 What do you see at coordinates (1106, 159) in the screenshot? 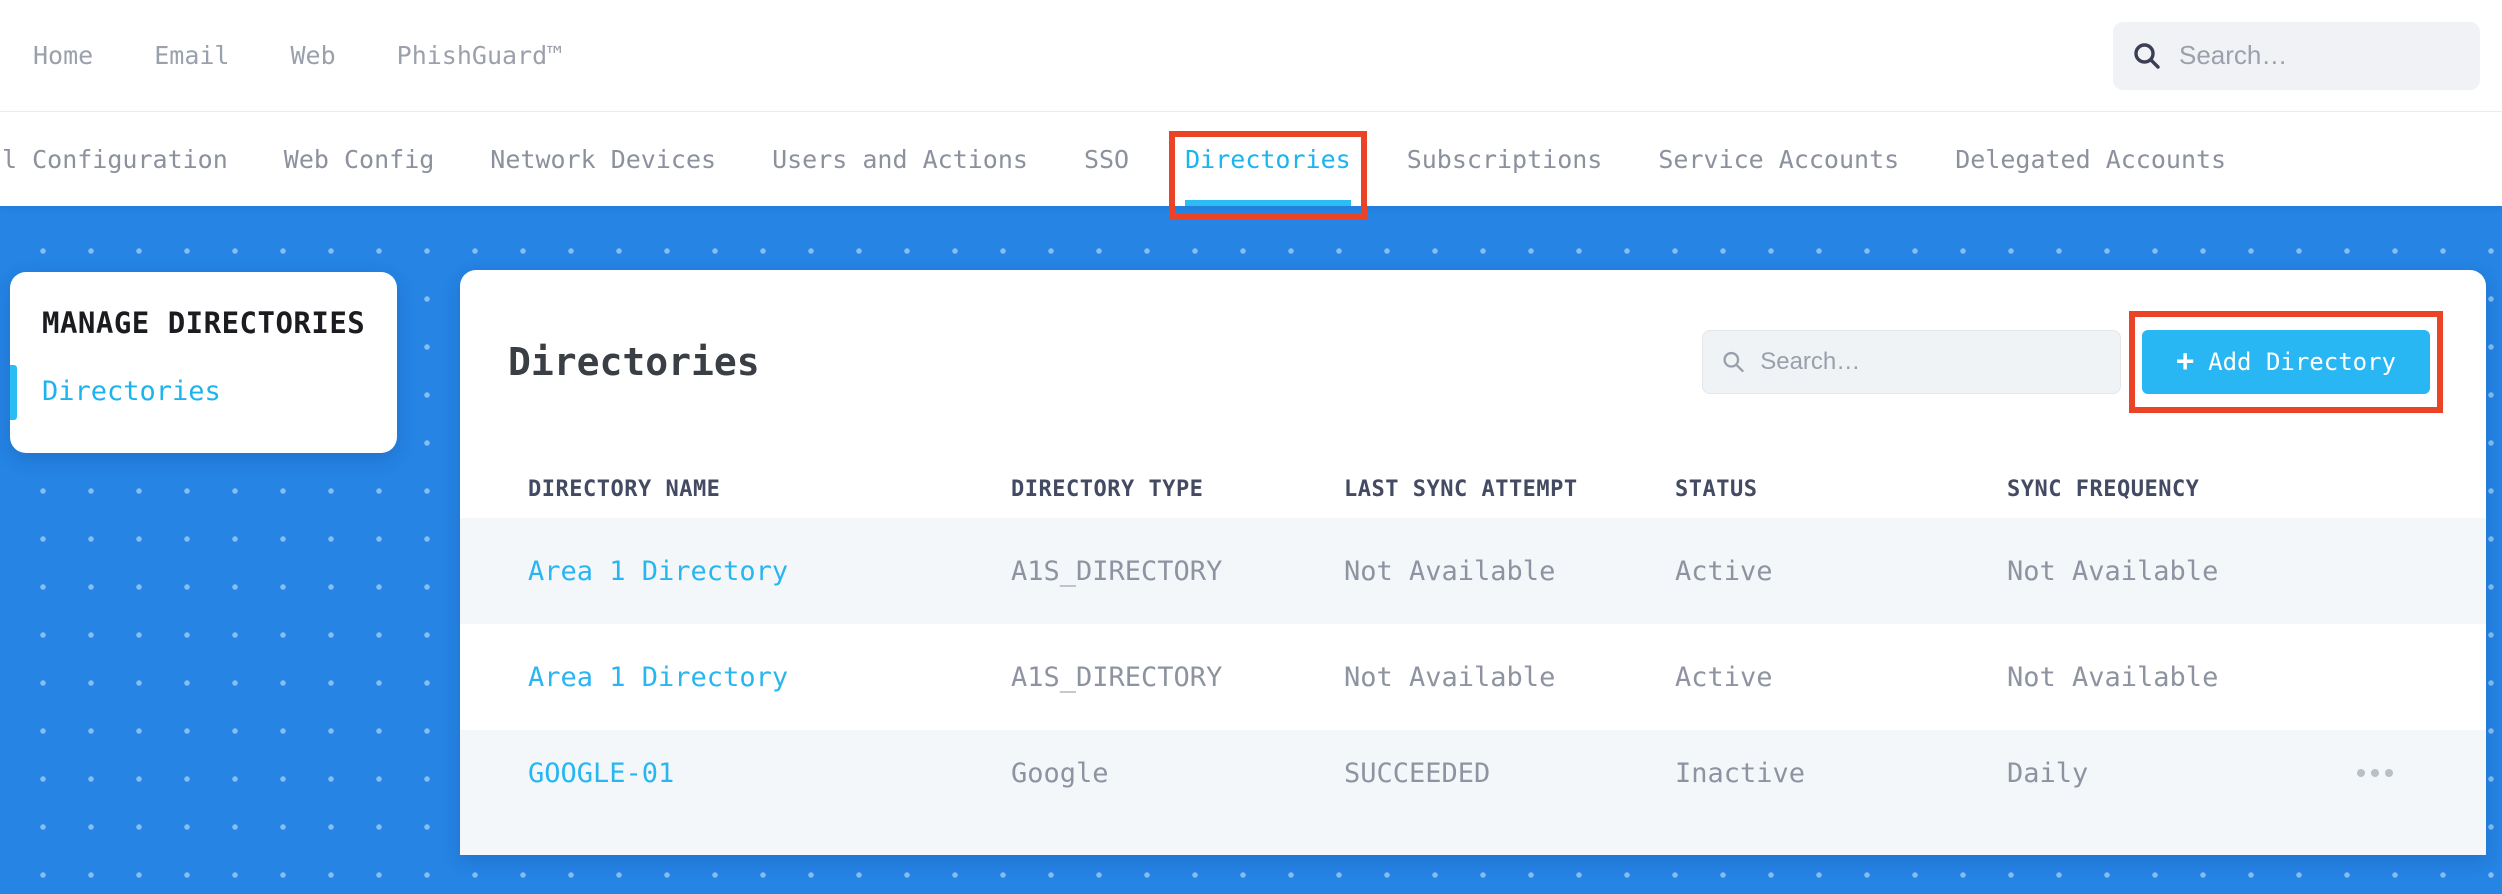
I see `tab-sso: SSO` at bounding box center [1106, 159].